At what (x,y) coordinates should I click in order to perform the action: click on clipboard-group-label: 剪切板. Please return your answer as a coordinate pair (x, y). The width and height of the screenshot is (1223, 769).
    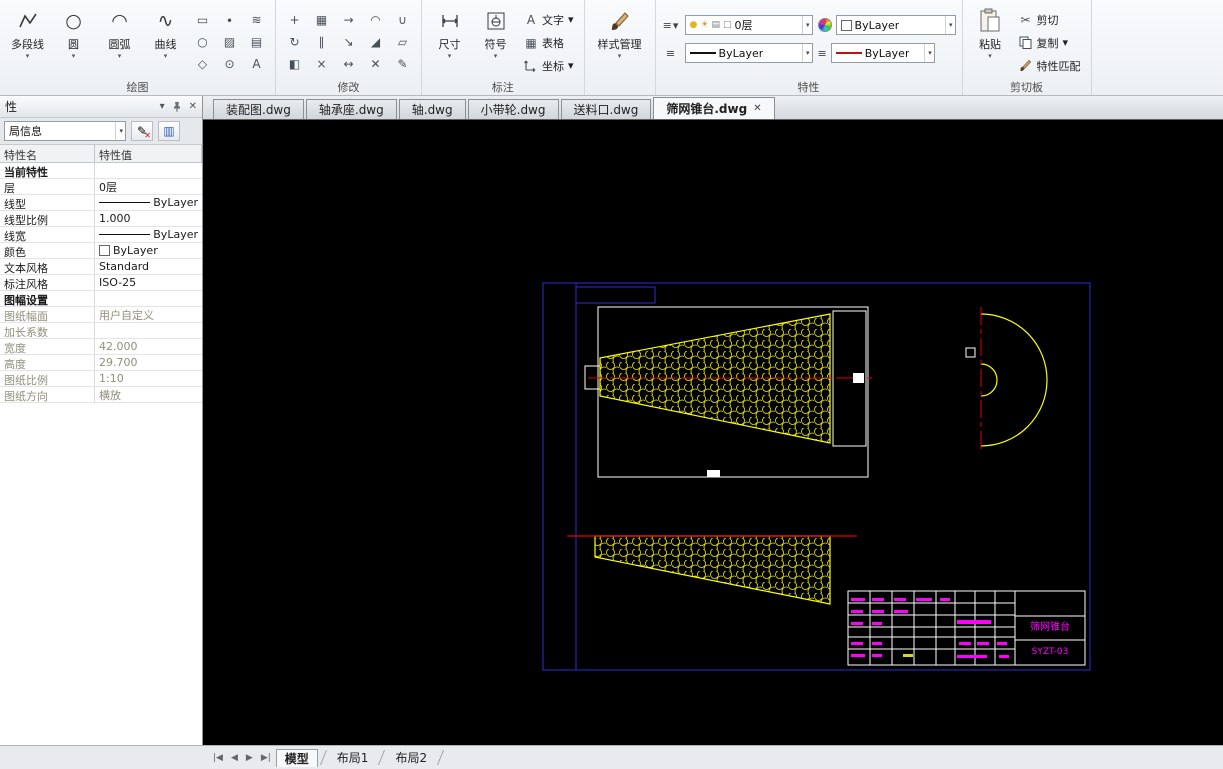
    Looking at the image, I should click on (1027, 87).